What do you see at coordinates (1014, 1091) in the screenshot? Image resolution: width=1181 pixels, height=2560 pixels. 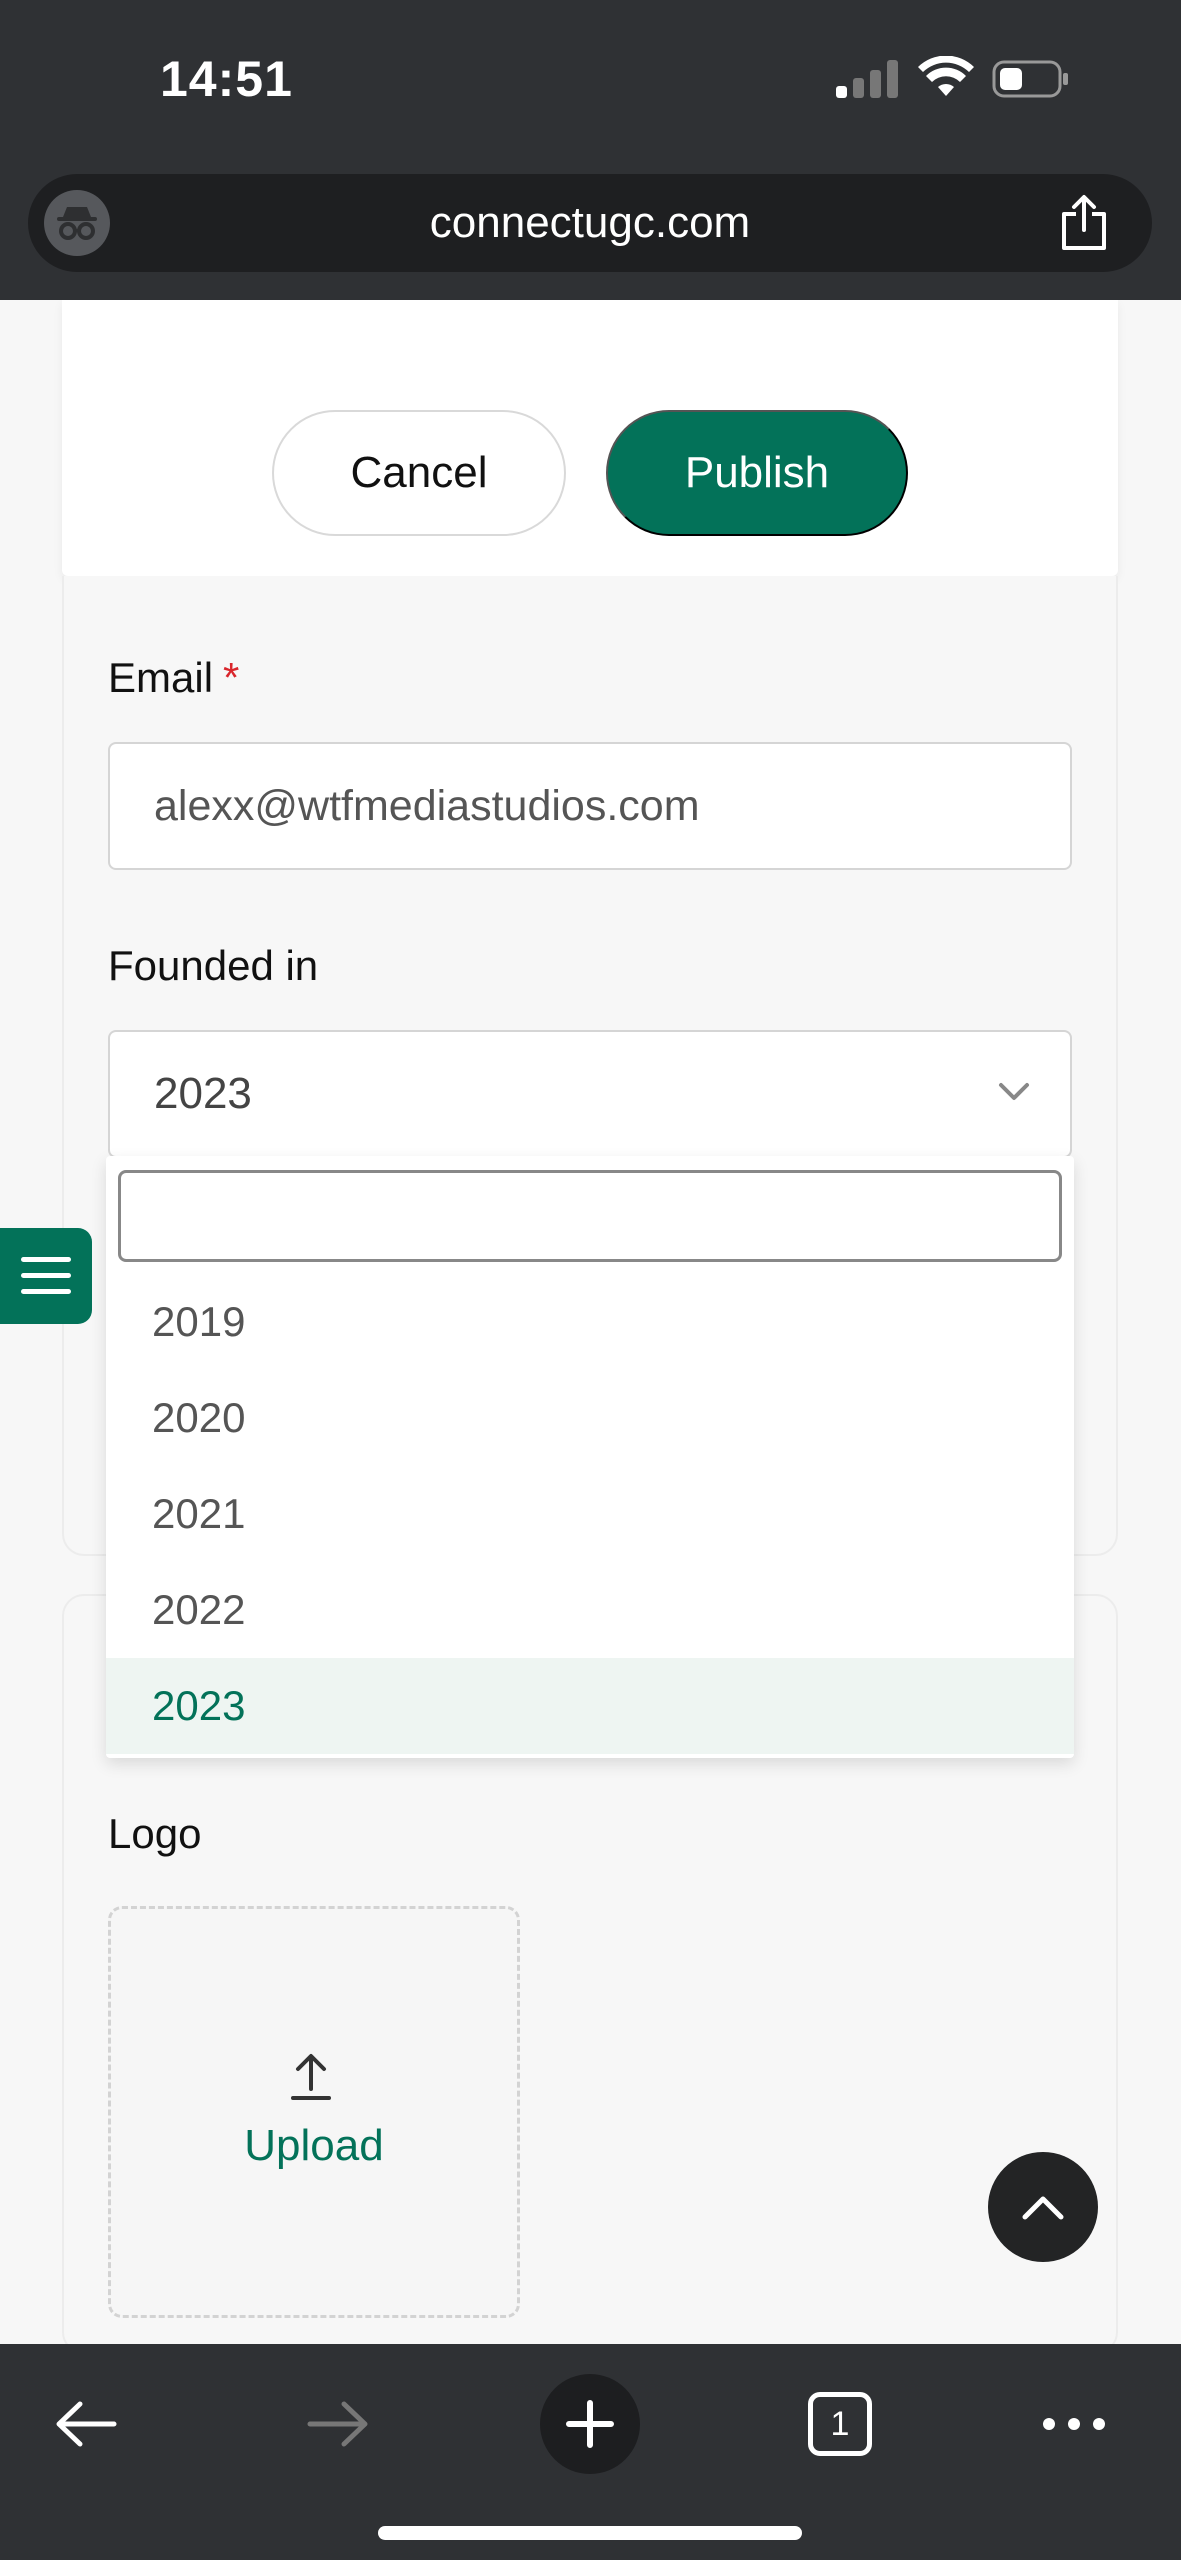 I see `chevron-down-icon` at bounding box center [1014, 1091].